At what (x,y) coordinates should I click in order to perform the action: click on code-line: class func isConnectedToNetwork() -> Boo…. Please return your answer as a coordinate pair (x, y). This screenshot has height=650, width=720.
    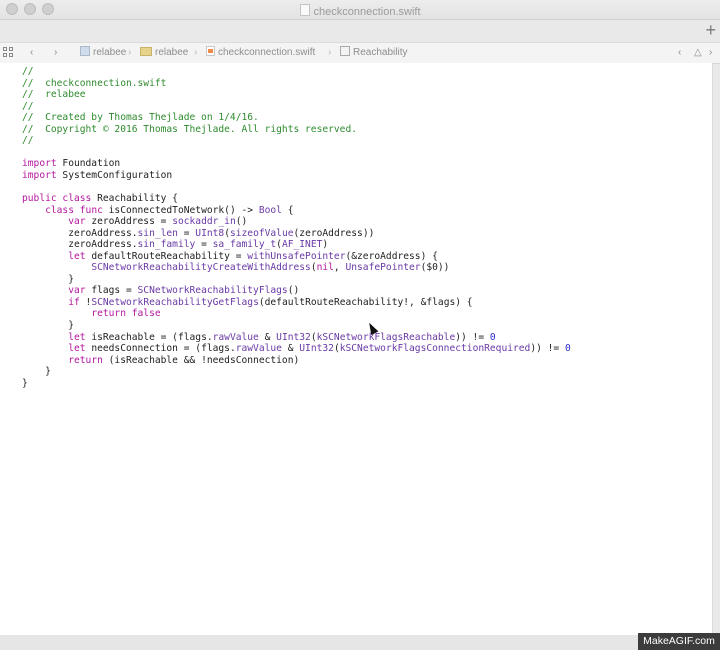
    Looking at the image, I should click on (296, 211).